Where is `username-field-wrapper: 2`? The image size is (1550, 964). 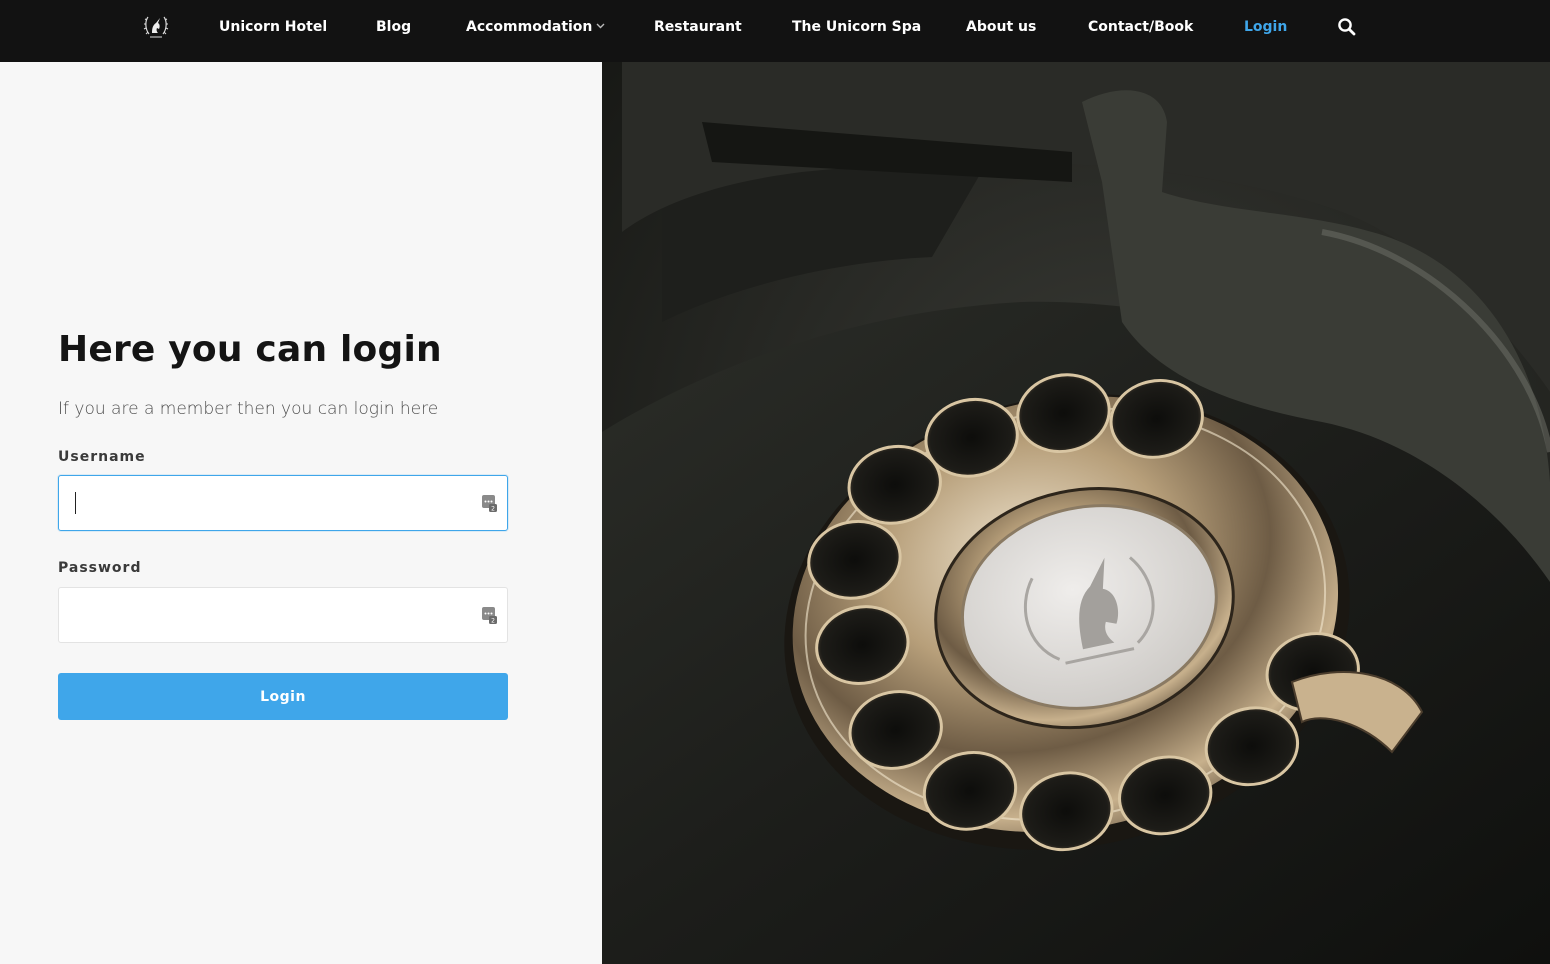 username-field-wrapper: 2 is located at coordinates (283, 503).